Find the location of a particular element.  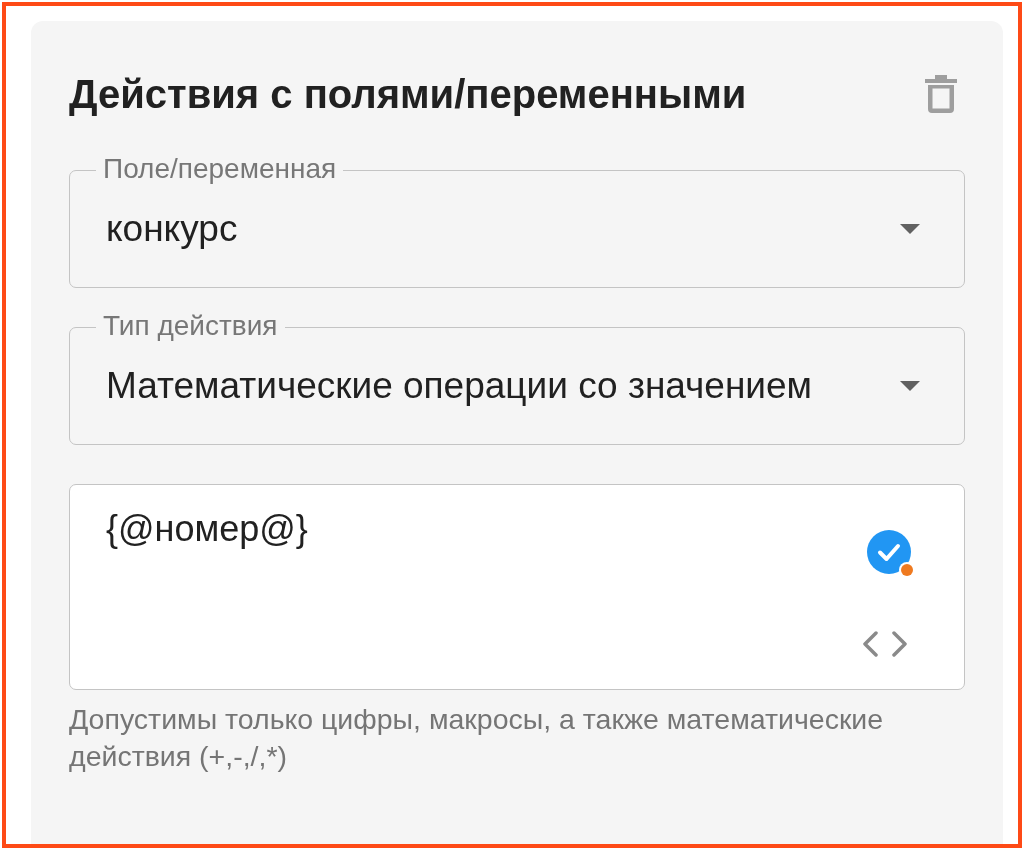

code-icon is located at coordinates (885, 644).